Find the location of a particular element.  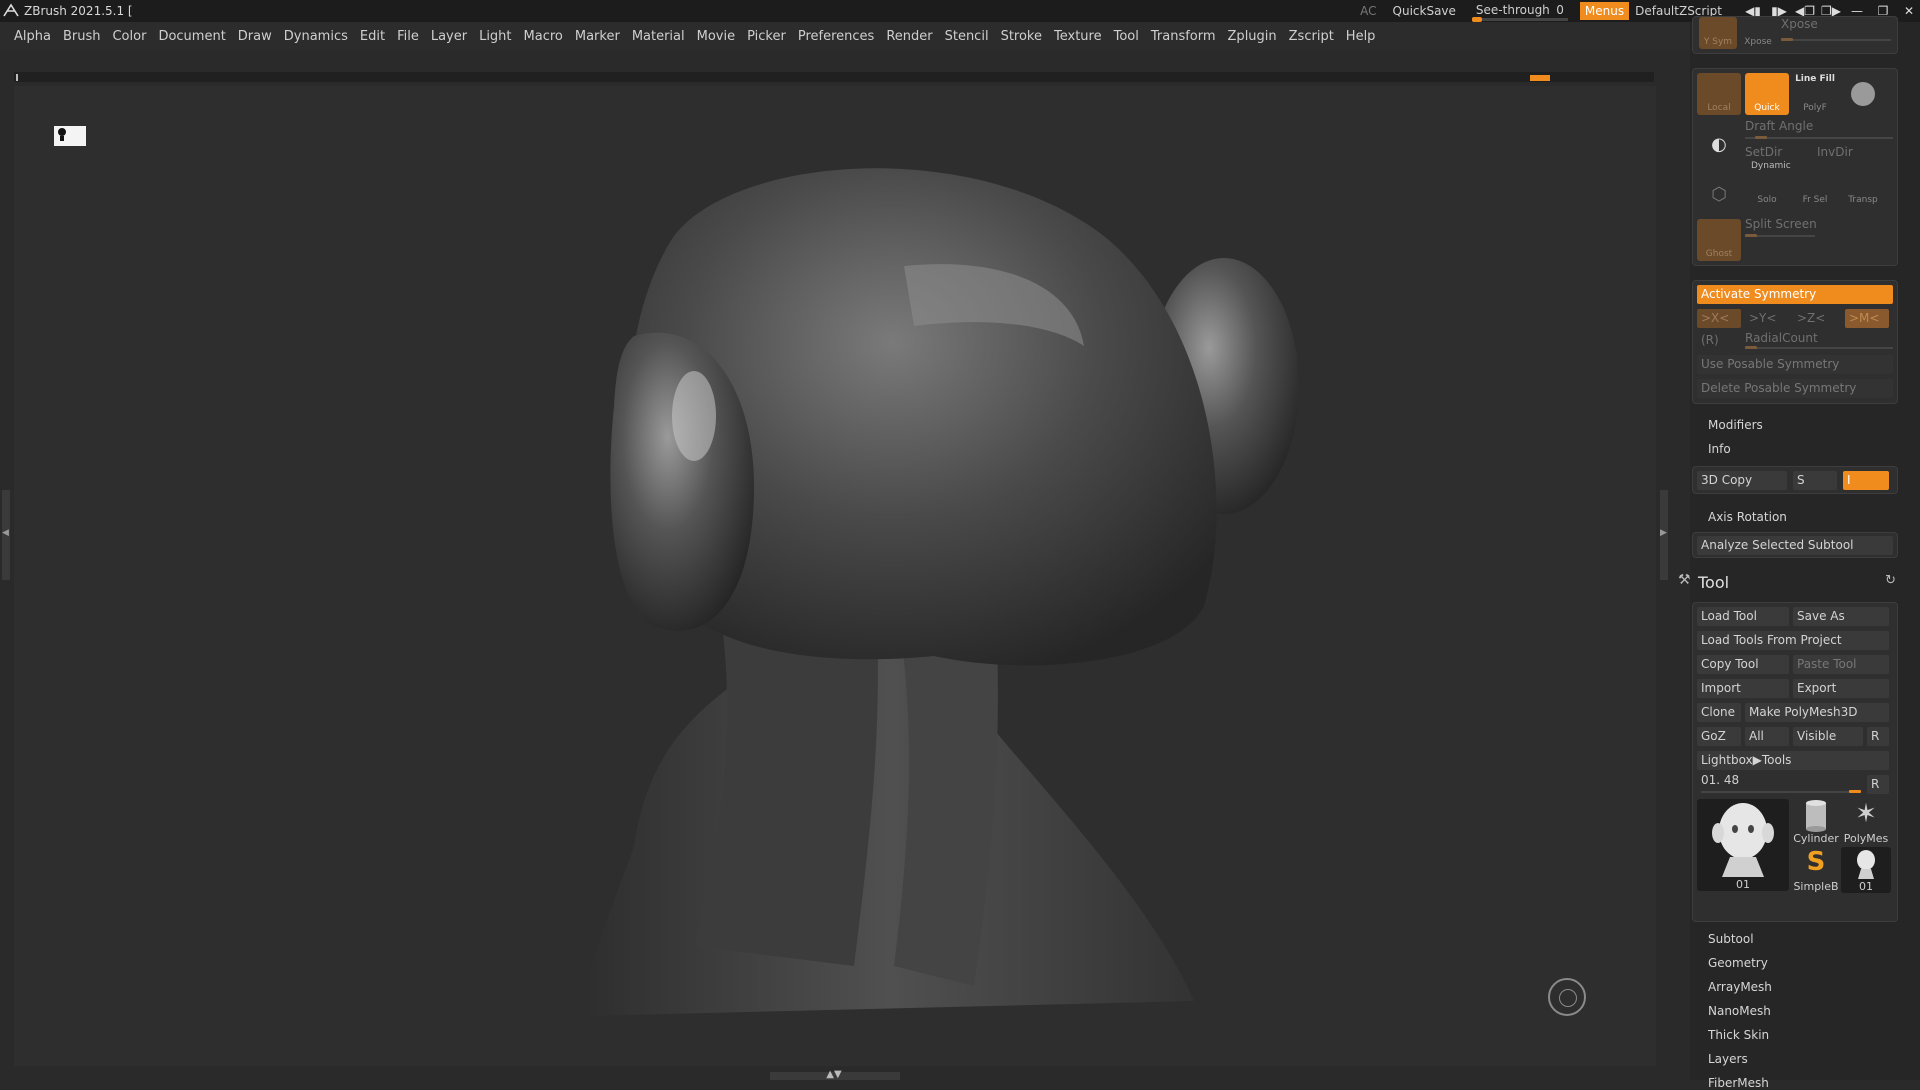

invdir-button: InvDir is located at coordinates (1835, 152).